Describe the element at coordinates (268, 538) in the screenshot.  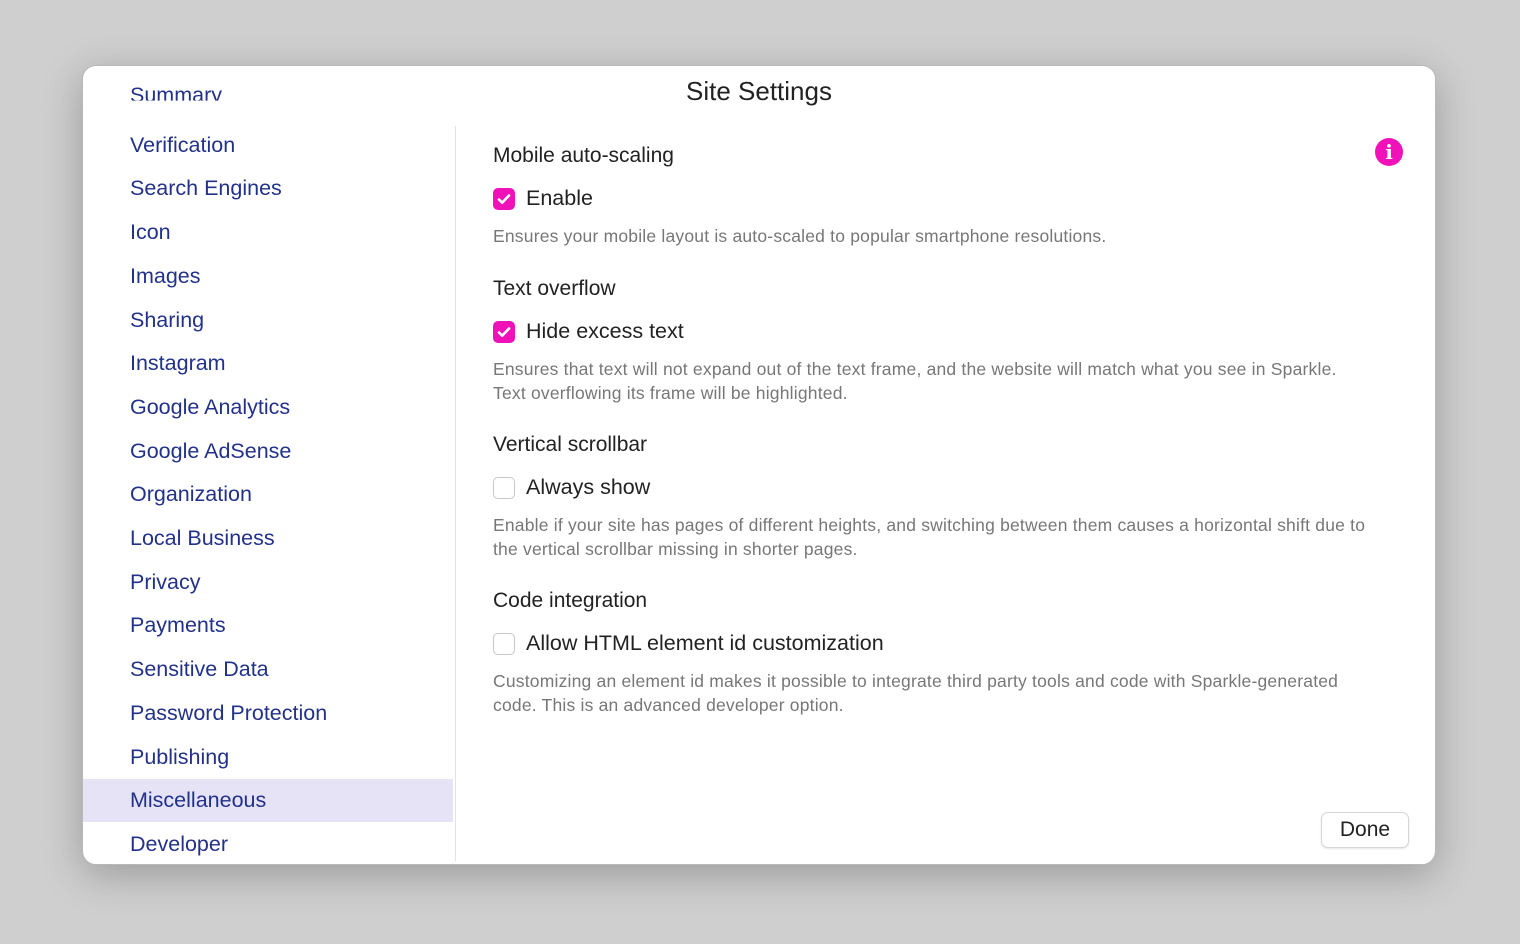
I see `sidebar-item-local-business: Local Business` at that location.